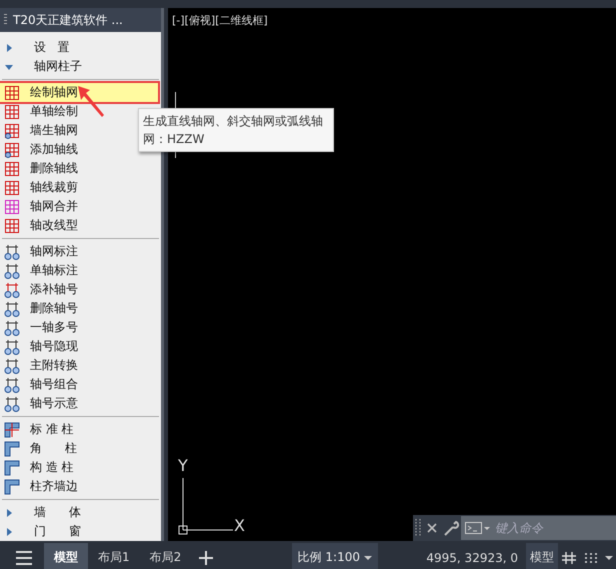 Image resolution: width=616 pixels, height=569 pixels. What do you see at coordinates (472, 557) in the screenshot?
I see `coordinates-readout: 4995, 32923, 0` at bounding box center [472, 557].